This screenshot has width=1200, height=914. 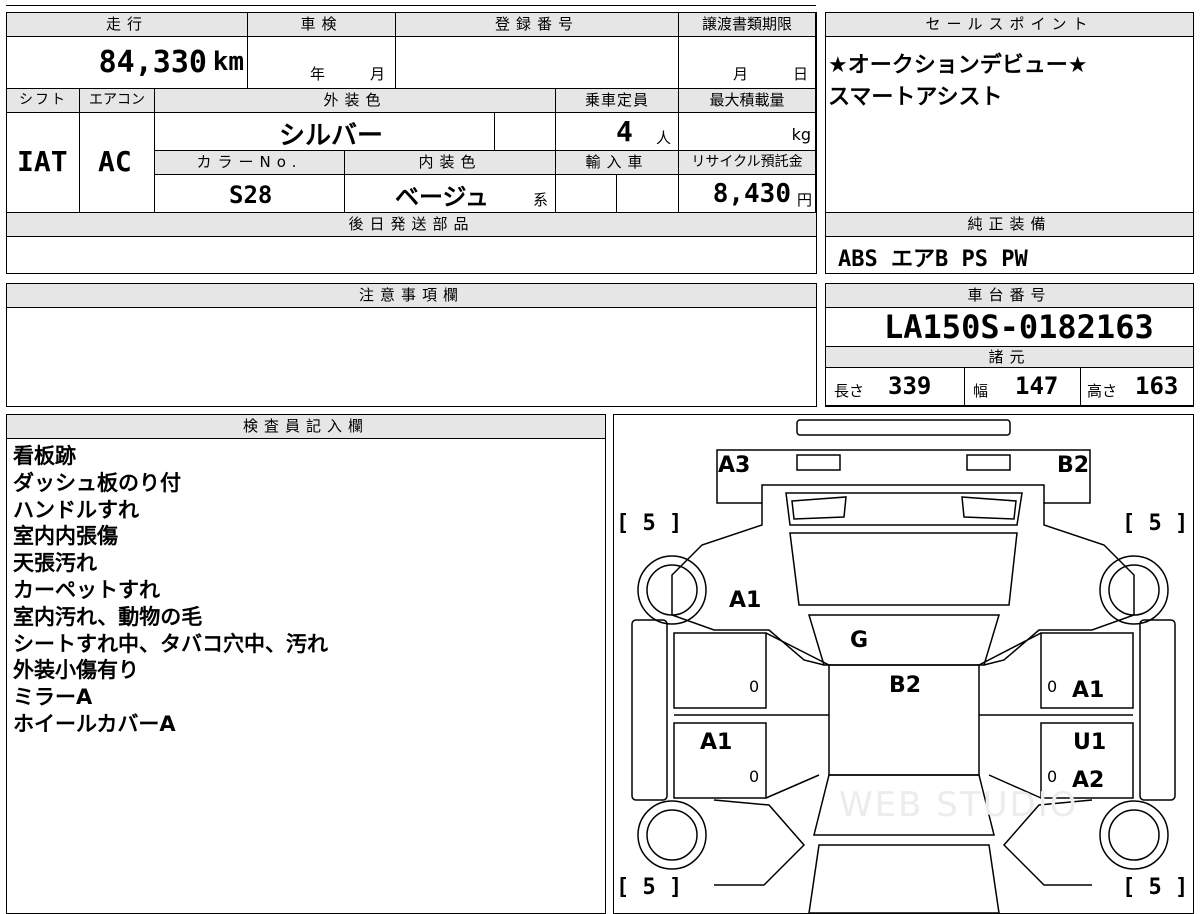 What do you see at coordinates (649, 710) in the screenshot?
I see `left-step` at bounding box center [649, 710].